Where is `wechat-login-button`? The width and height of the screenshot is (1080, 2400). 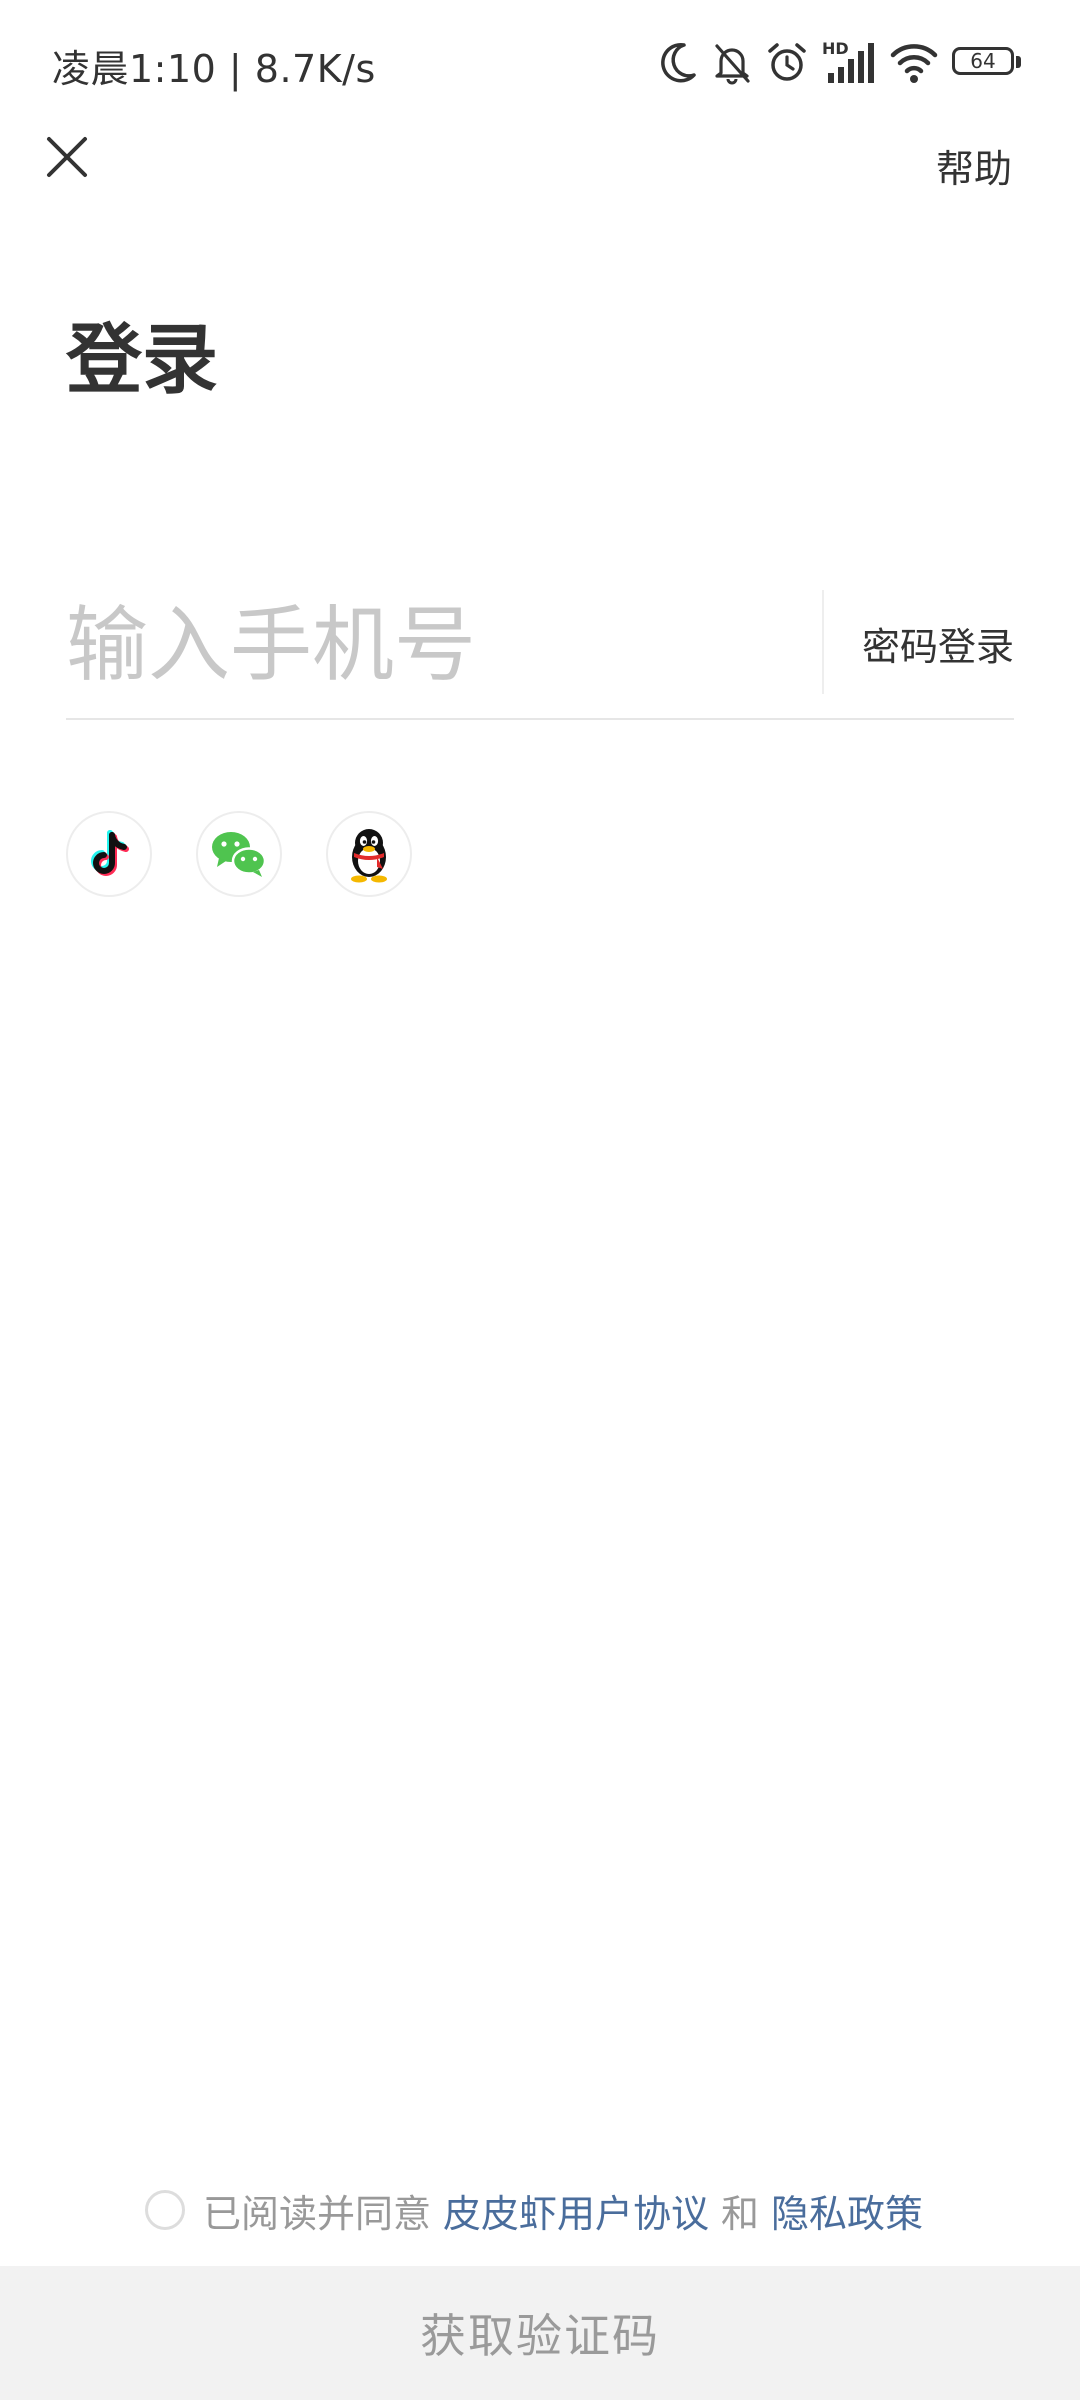
wechat-login-button is located at coordinates (239, 854).